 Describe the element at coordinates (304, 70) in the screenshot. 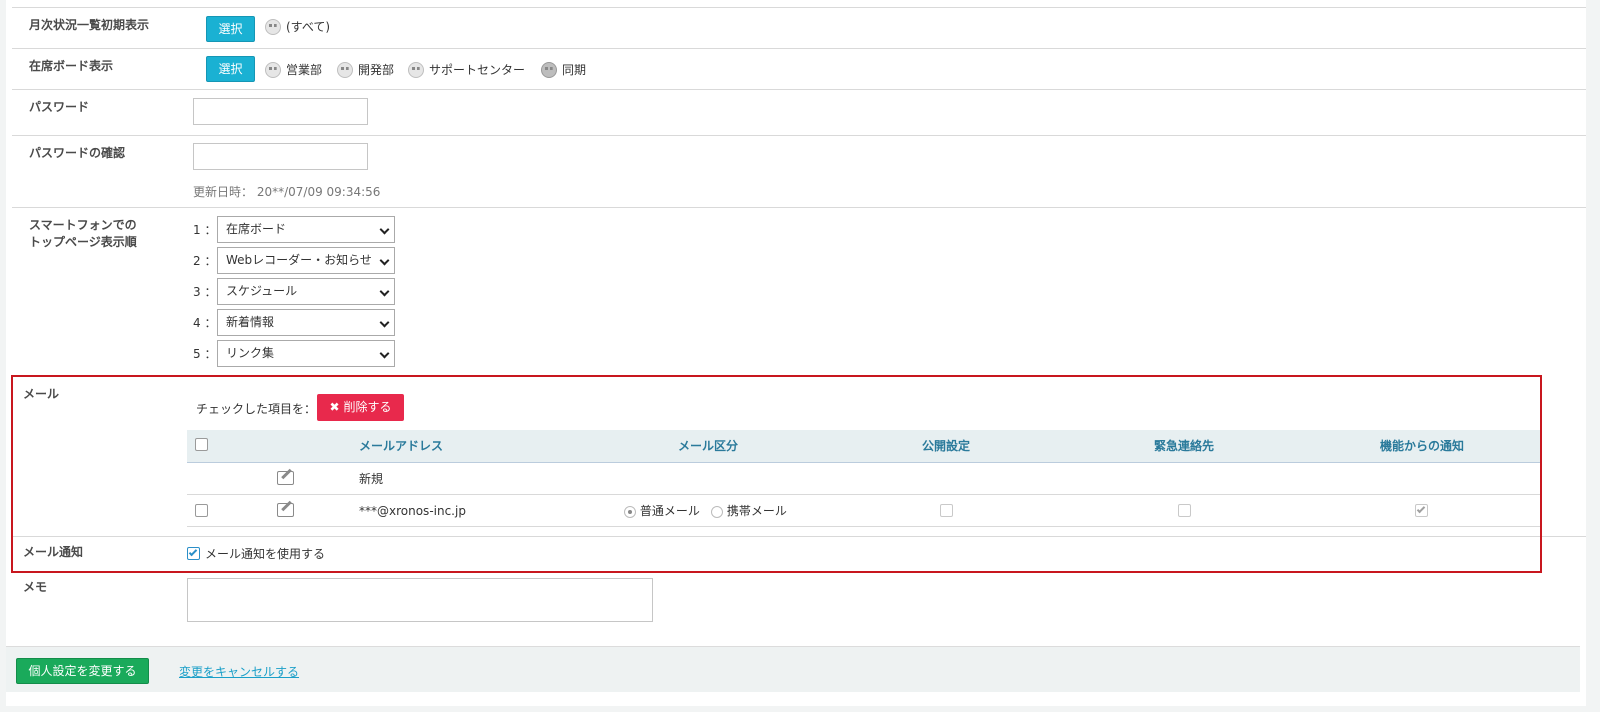

I see `group-label: 営業部` at that location.